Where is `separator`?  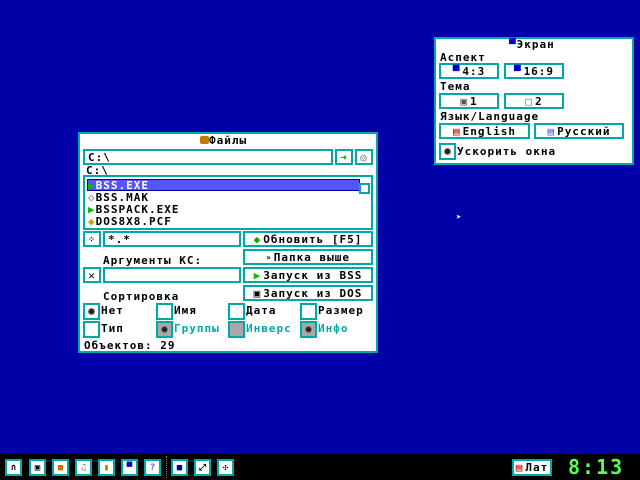 separator is located at coordinates (166, 467).